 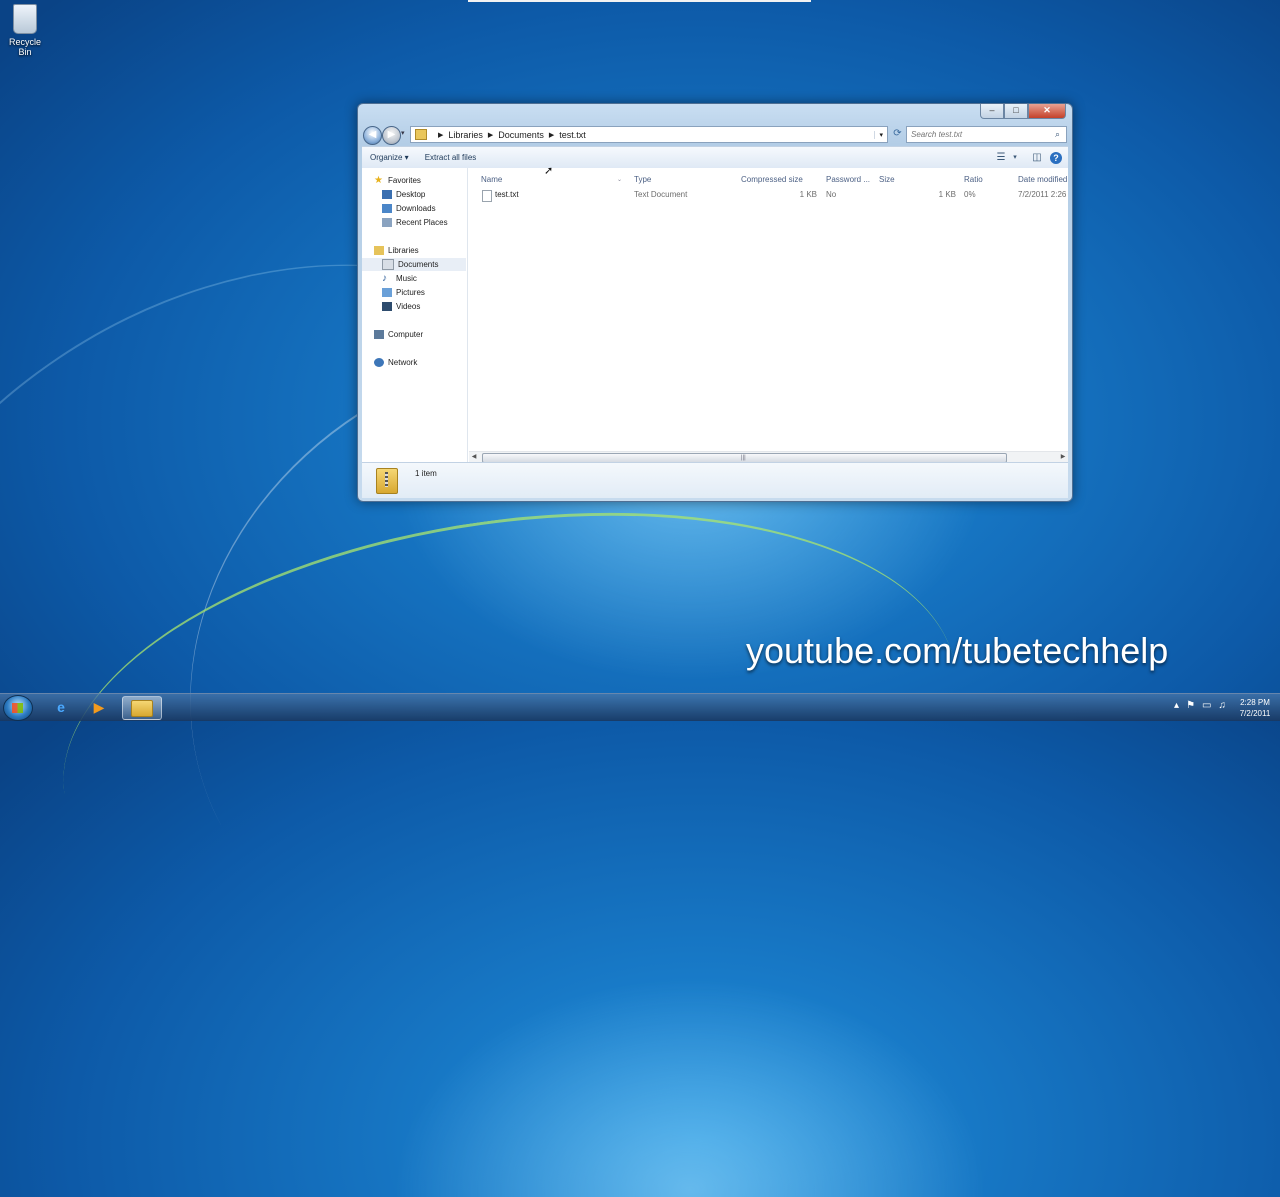 I want to click on back-button: ◀, so click(x=372, y=135).